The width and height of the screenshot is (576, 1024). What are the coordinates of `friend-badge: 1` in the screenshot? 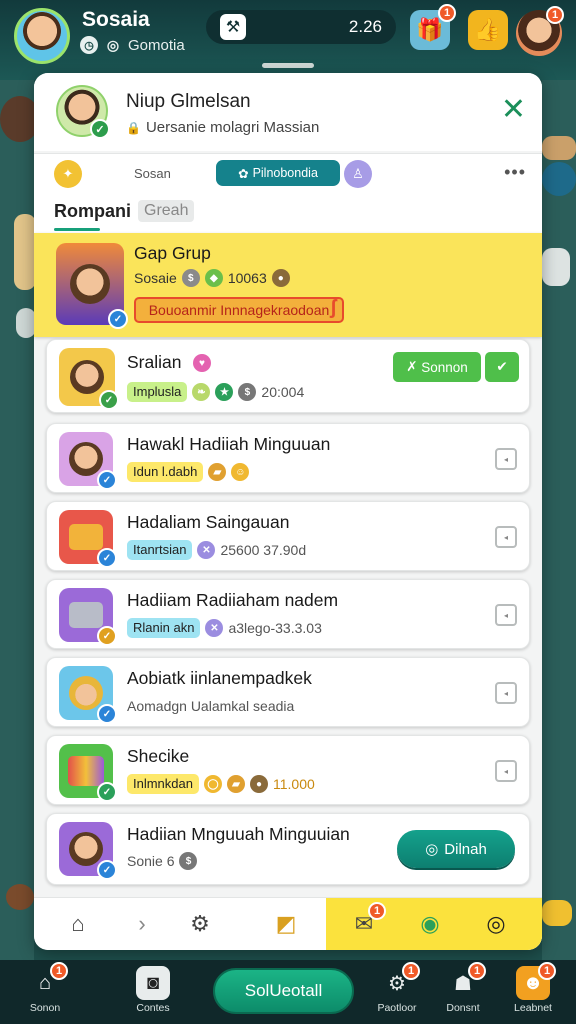 It's located at (555, 15).